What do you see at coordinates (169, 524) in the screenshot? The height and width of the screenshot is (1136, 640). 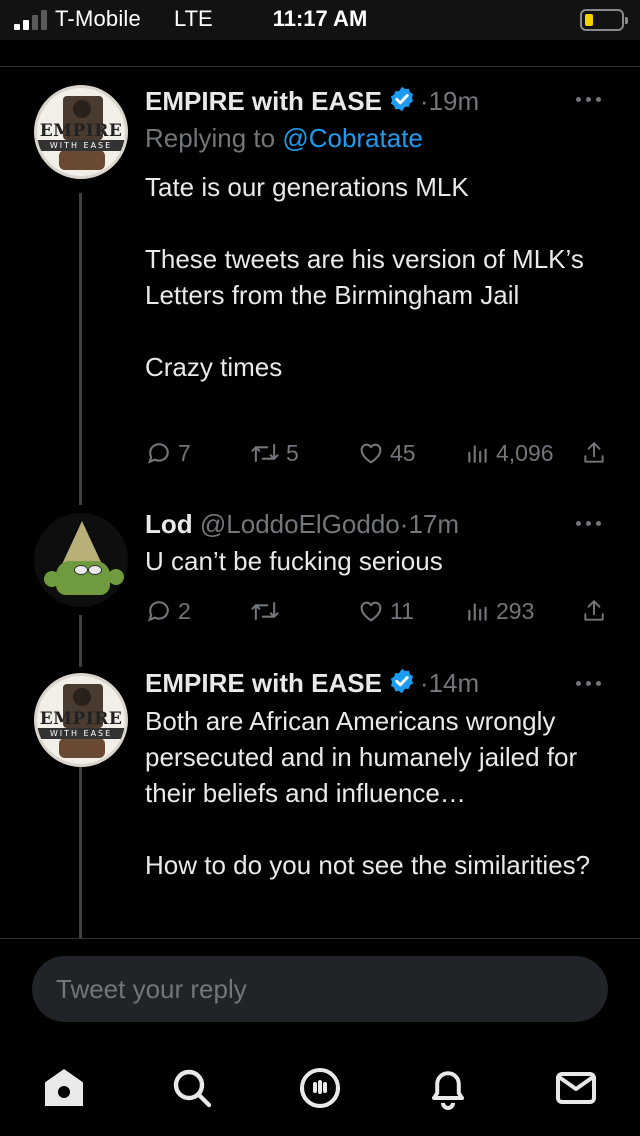 I see `display-name: Lod` at bounding box center [169, 524].